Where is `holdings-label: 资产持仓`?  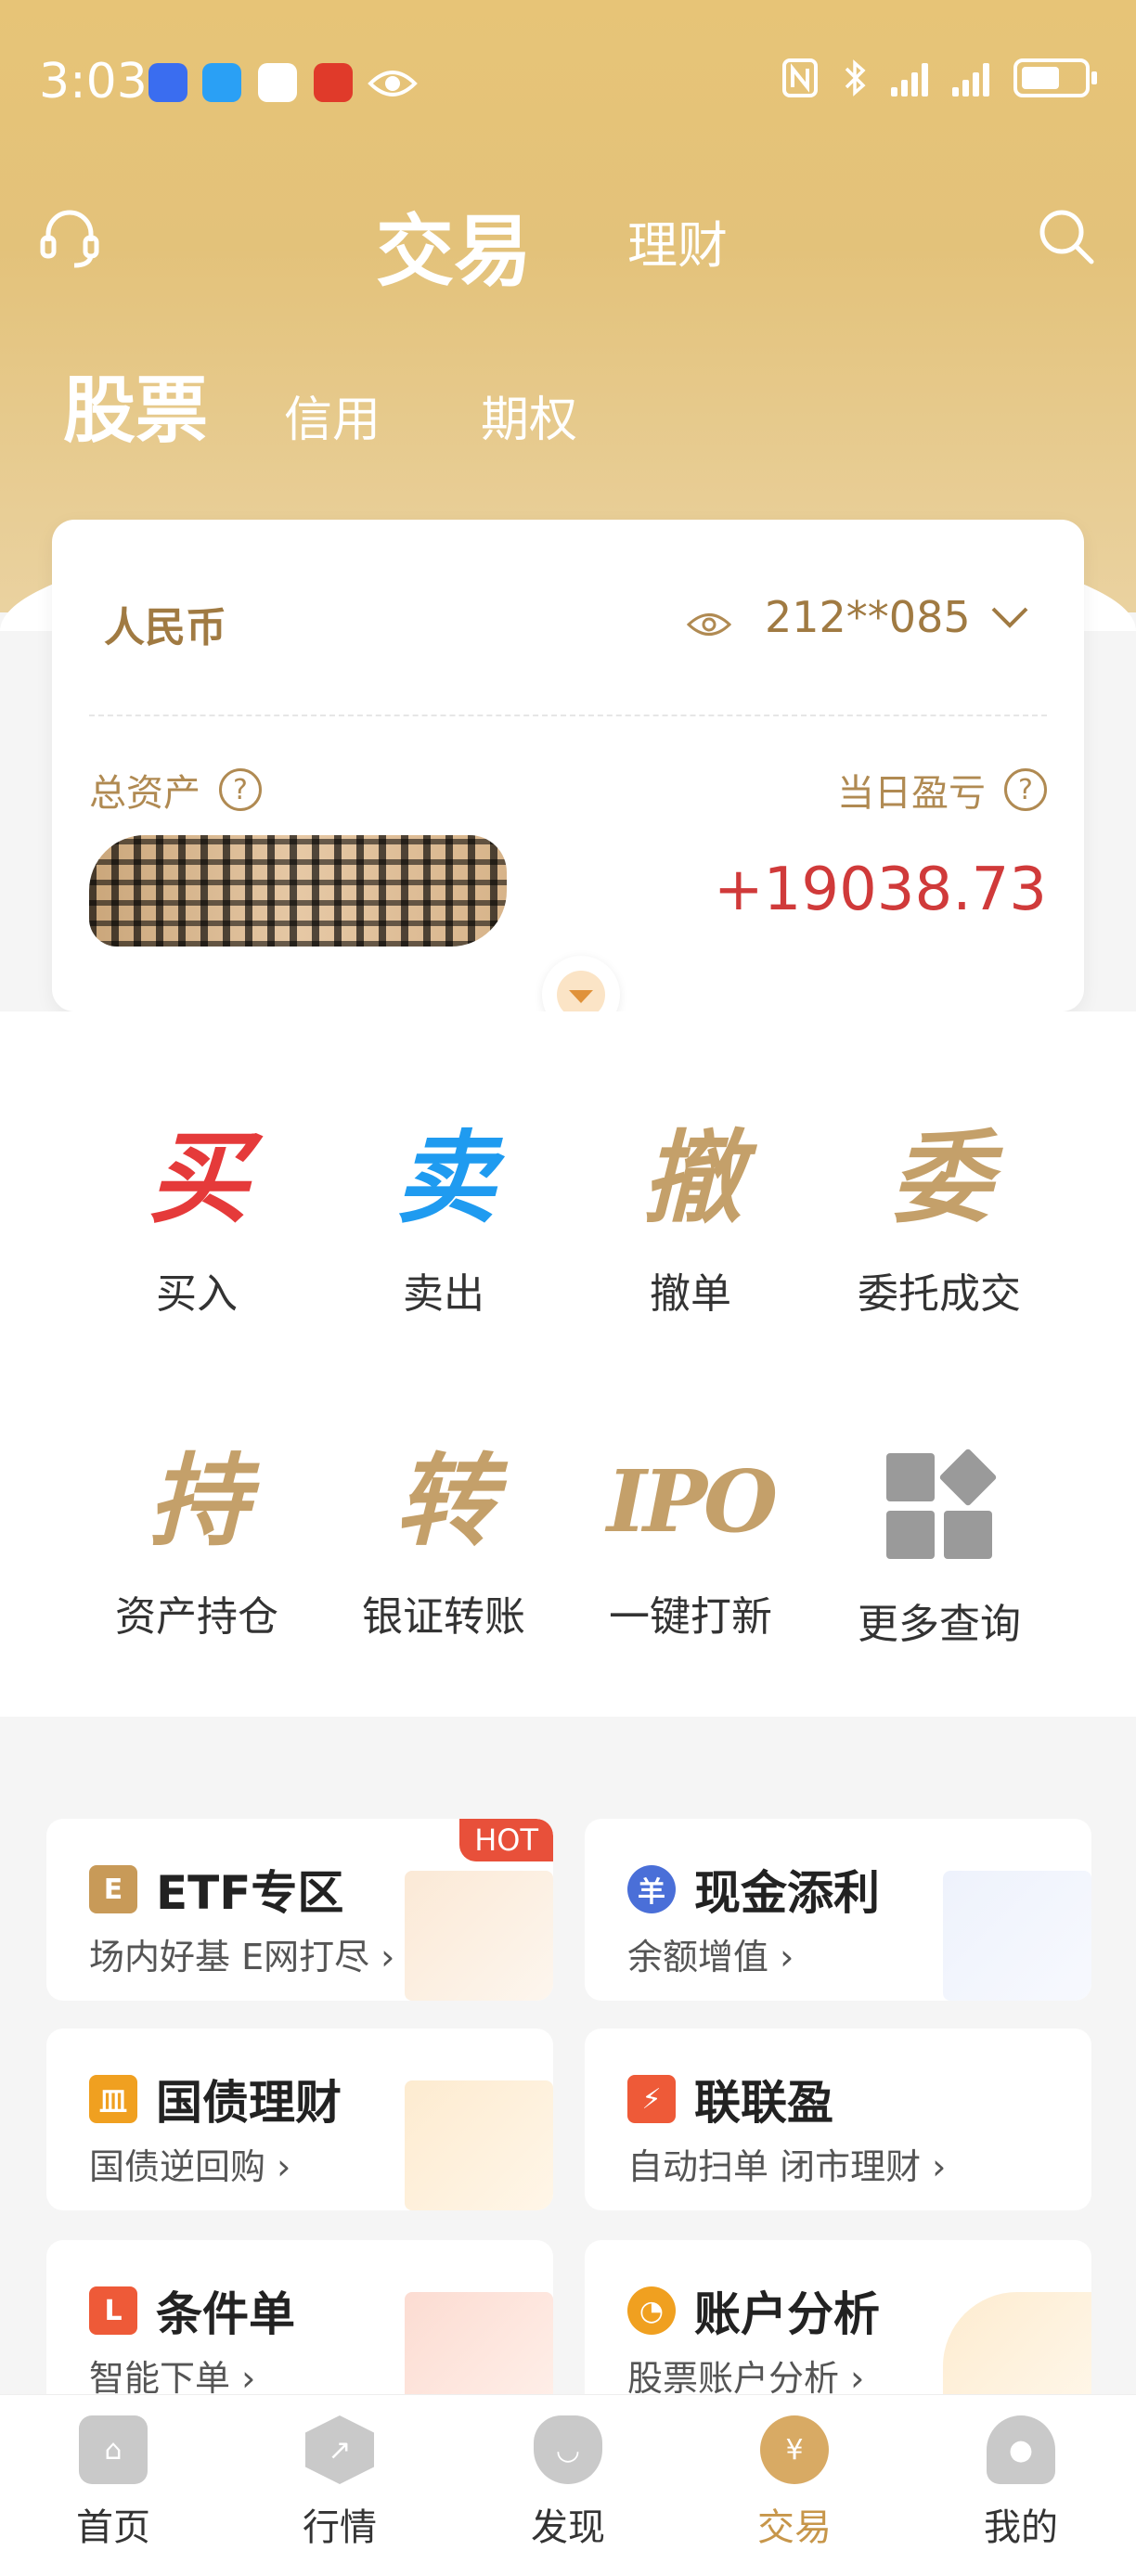 holdings-label: 资产持仓 is located at coordinates (196, 1617).